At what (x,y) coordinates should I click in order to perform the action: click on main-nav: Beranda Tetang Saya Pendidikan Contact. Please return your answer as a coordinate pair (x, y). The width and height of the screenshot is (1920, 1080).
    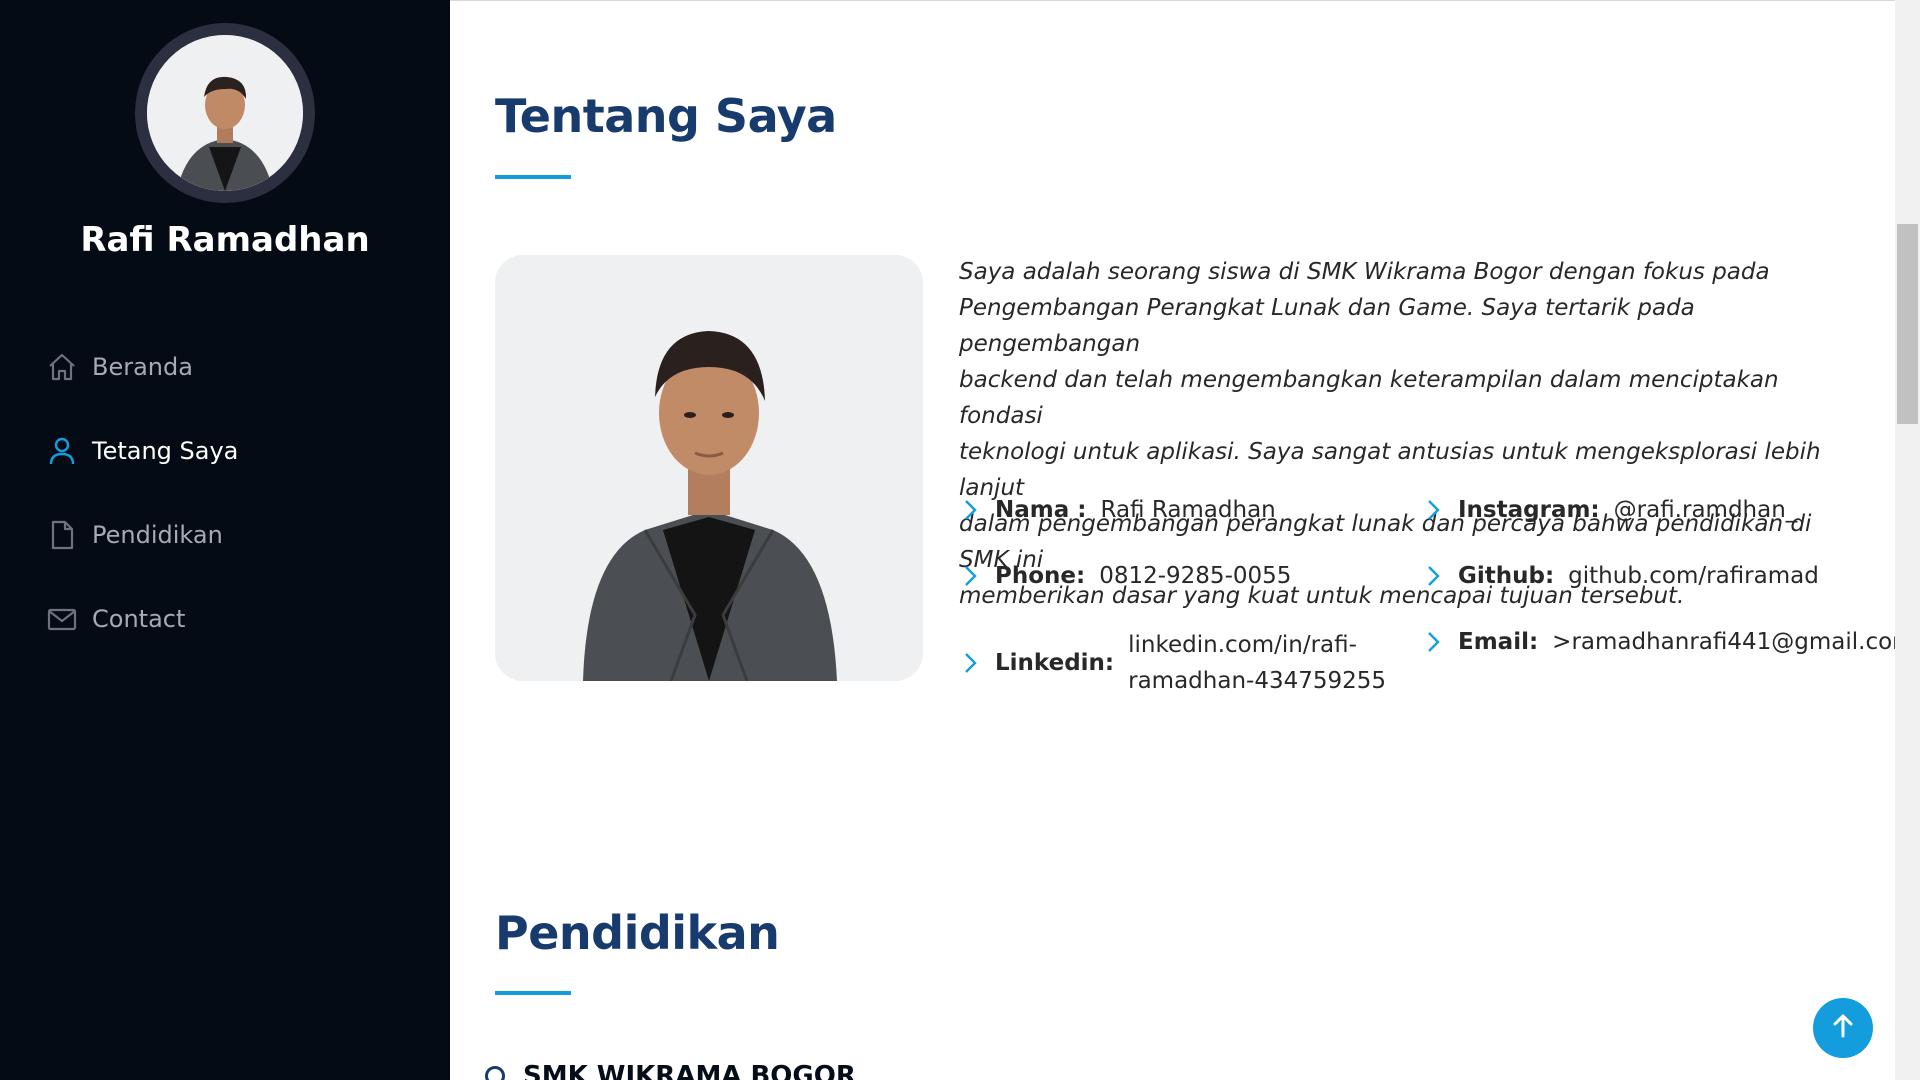
    Looking at the image, I should click on (142, 493).